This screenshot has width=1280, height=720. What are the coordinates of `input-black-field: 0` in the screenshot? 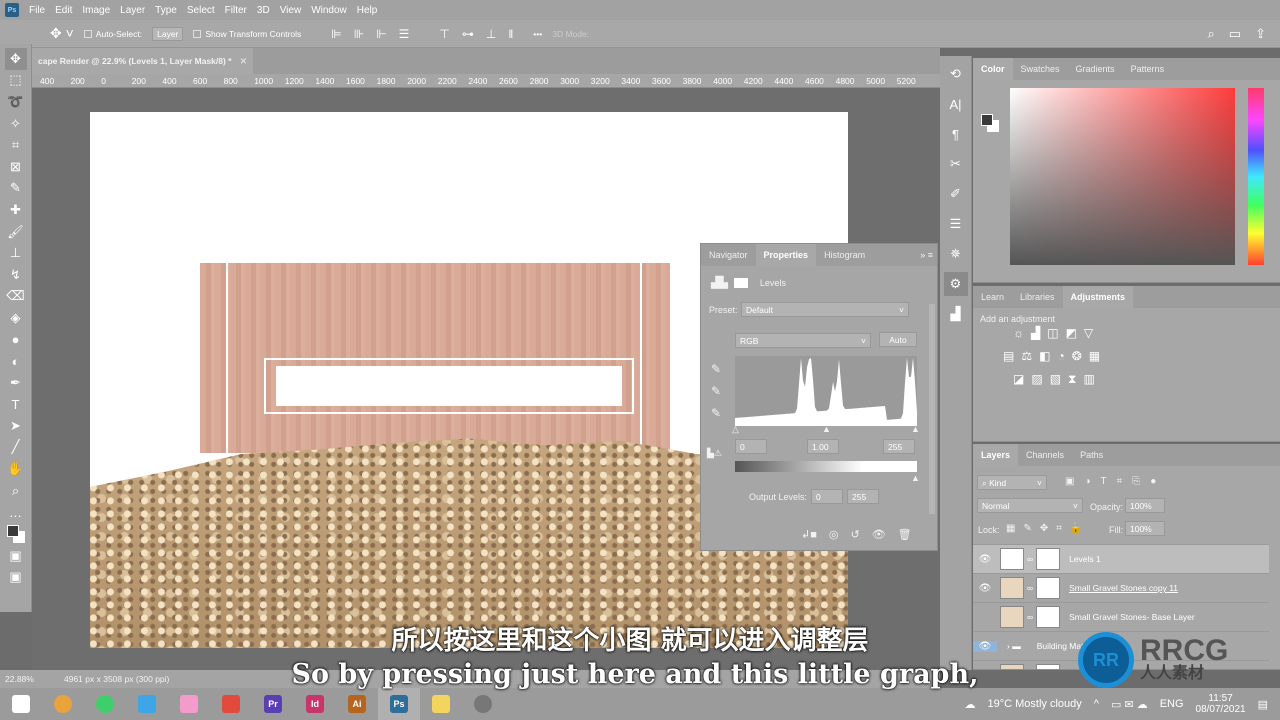 It's located at (751, 446).